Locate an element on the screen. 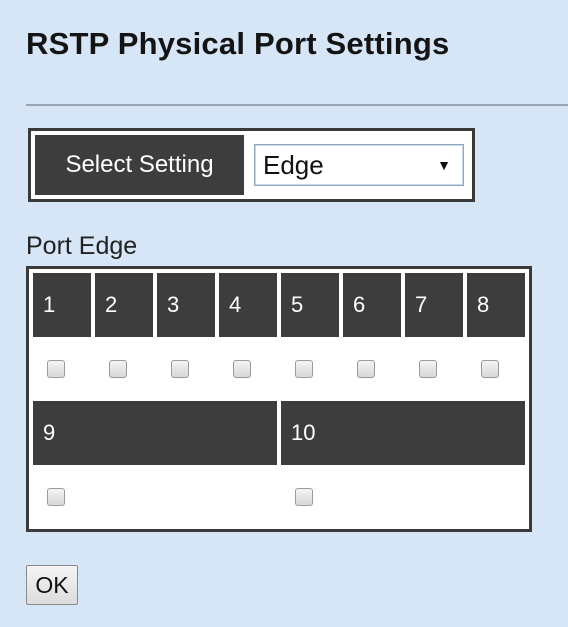 This screenshot has width=568, height=627. port-header-4: 4 is located at coordinates (248, 305).